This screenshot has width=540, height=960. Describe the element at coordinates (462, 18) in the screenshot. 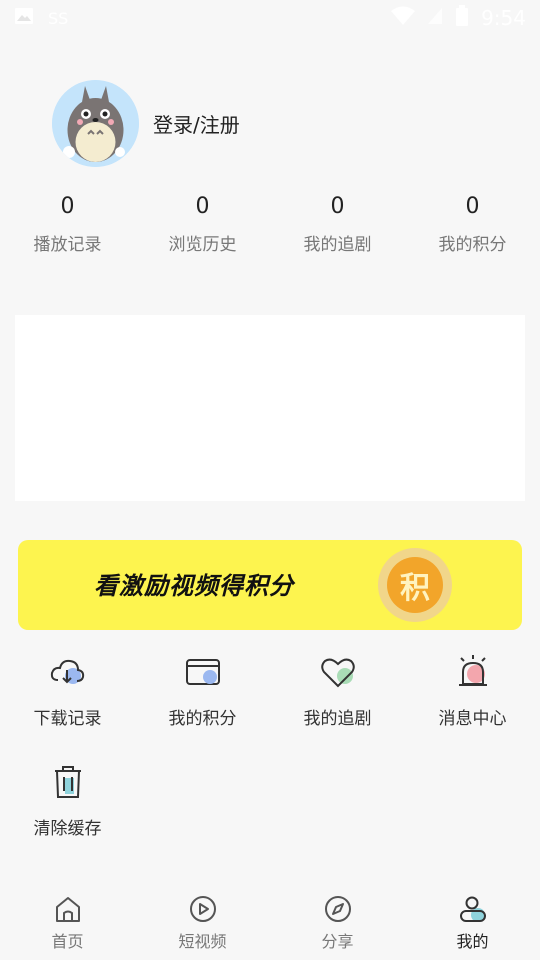

I see `battery-icon` at that location.